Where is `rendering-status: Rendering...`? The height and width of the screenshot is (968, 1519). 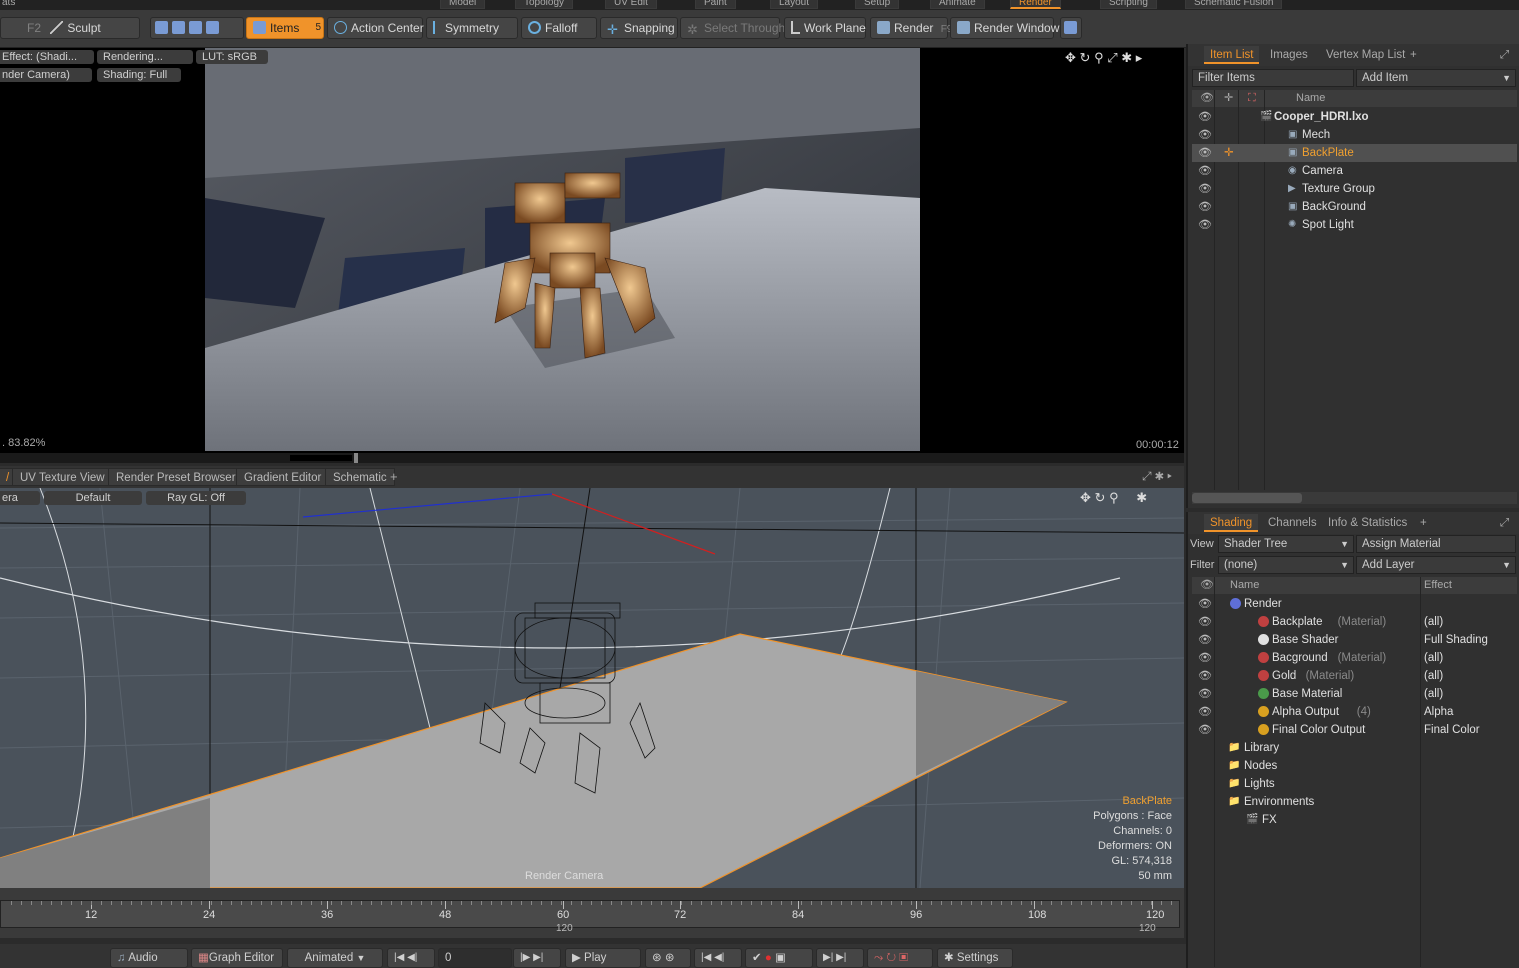
rendering-status: Rendering... is located at coordinates (145, 57).